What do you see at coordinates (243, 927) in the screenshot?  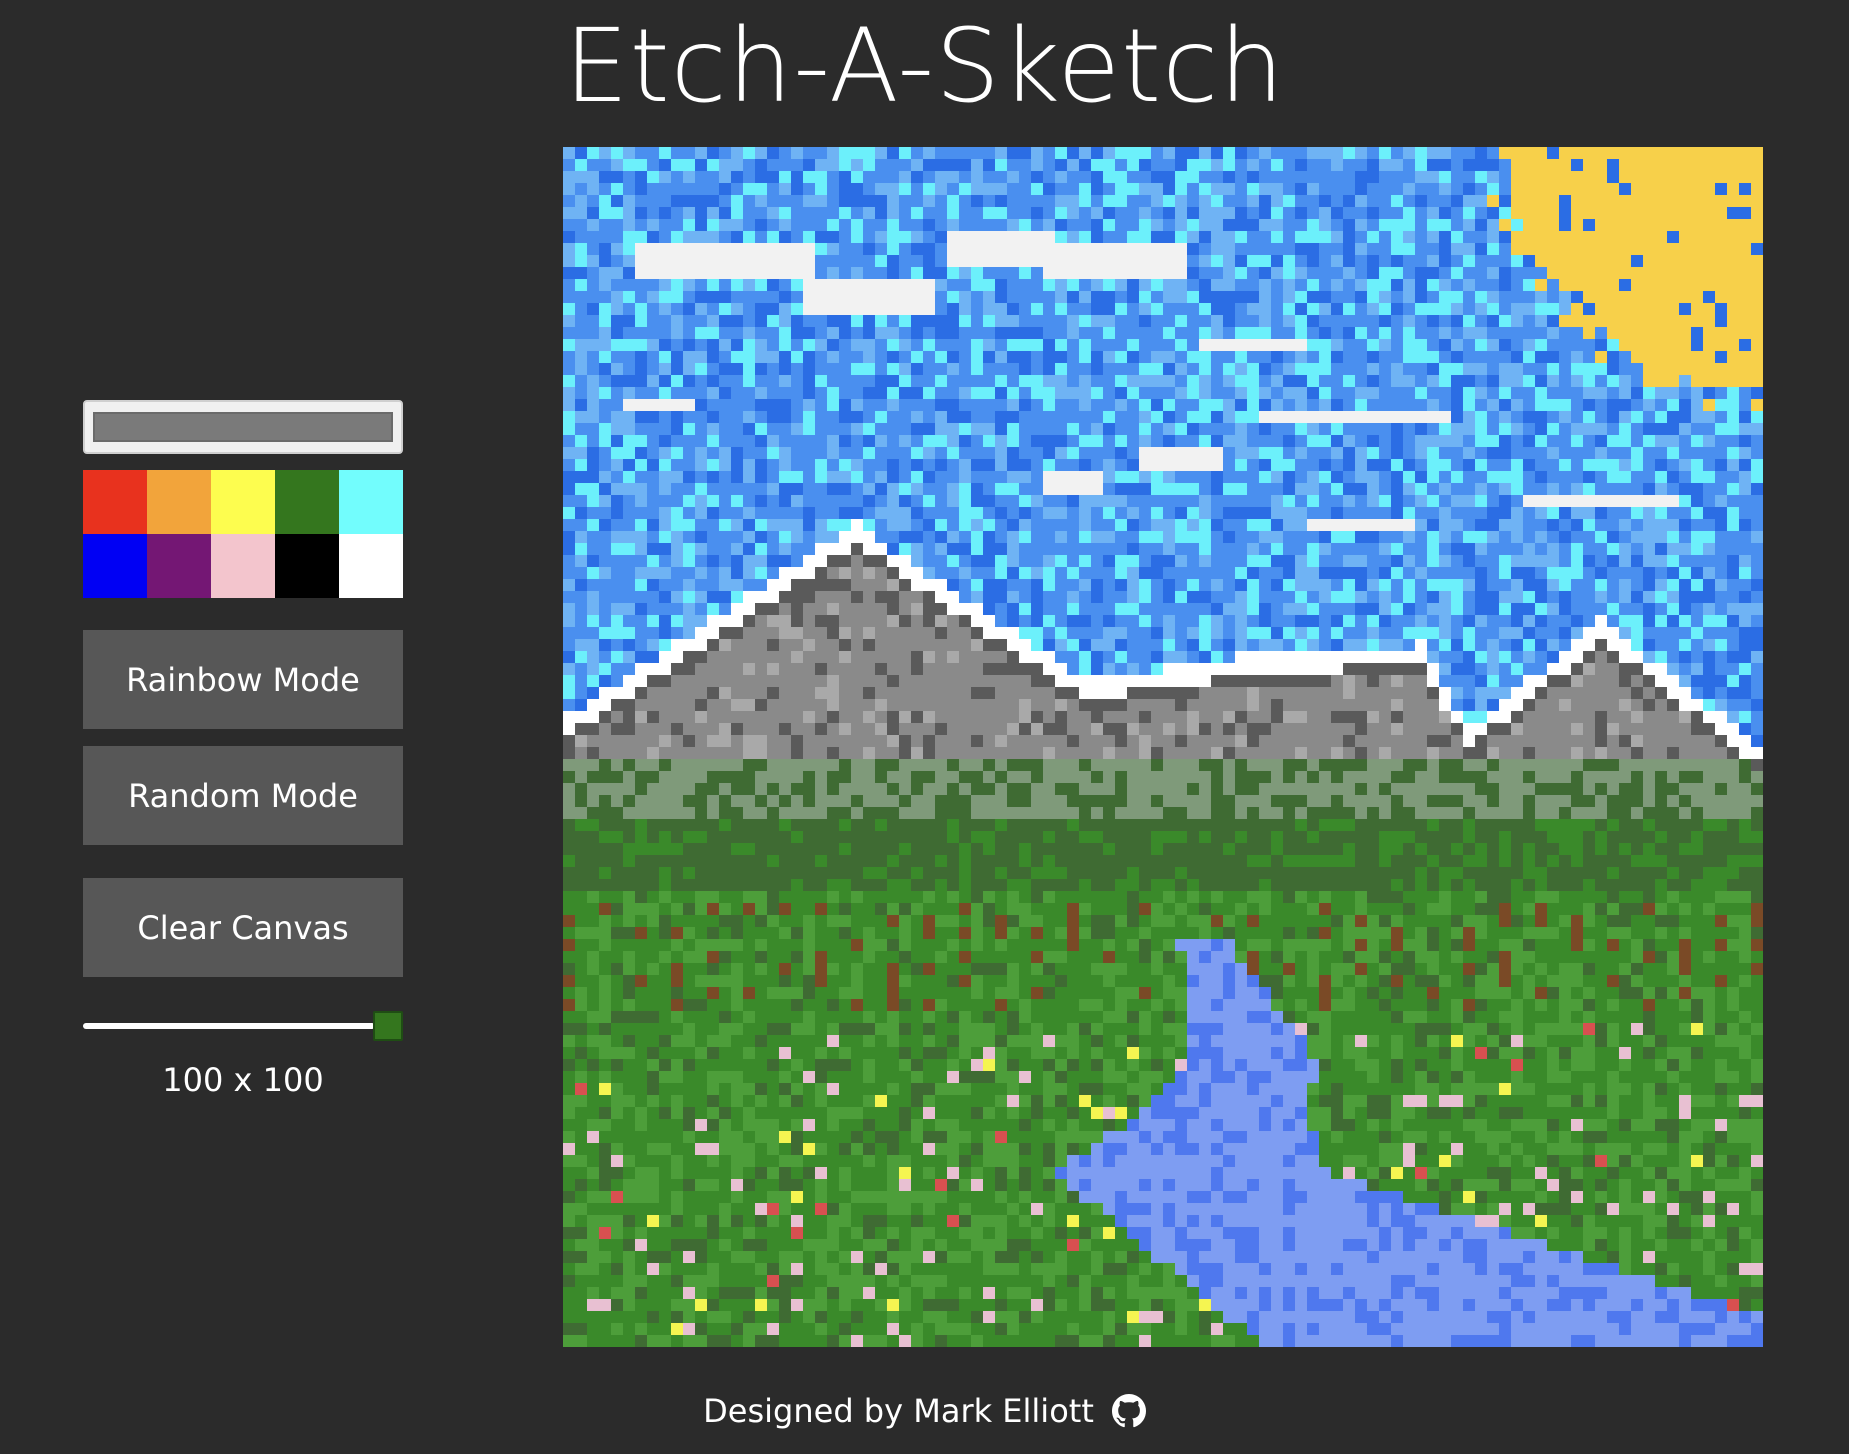 I see `clear-canvas-button: Clear Canvas` at bounding box center [243, 927].